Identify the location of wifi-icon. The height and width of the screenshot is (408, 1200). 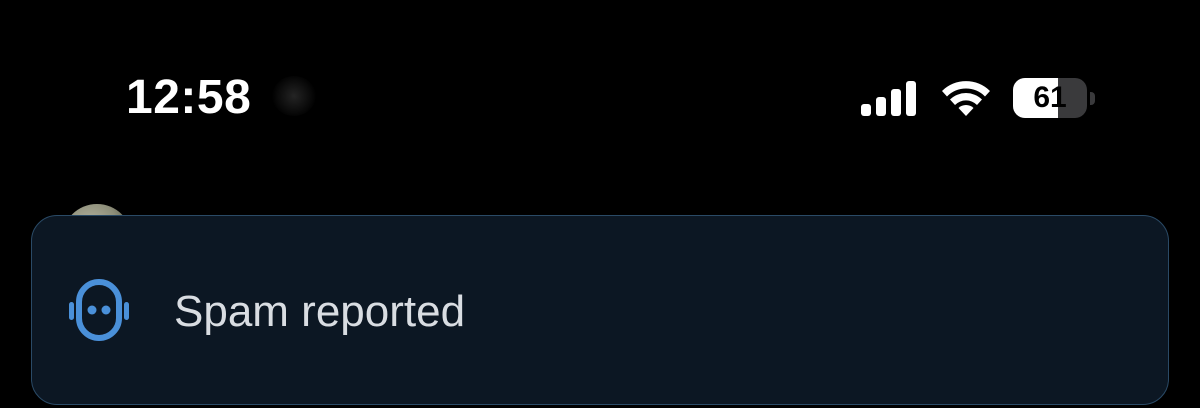
(966, 98).